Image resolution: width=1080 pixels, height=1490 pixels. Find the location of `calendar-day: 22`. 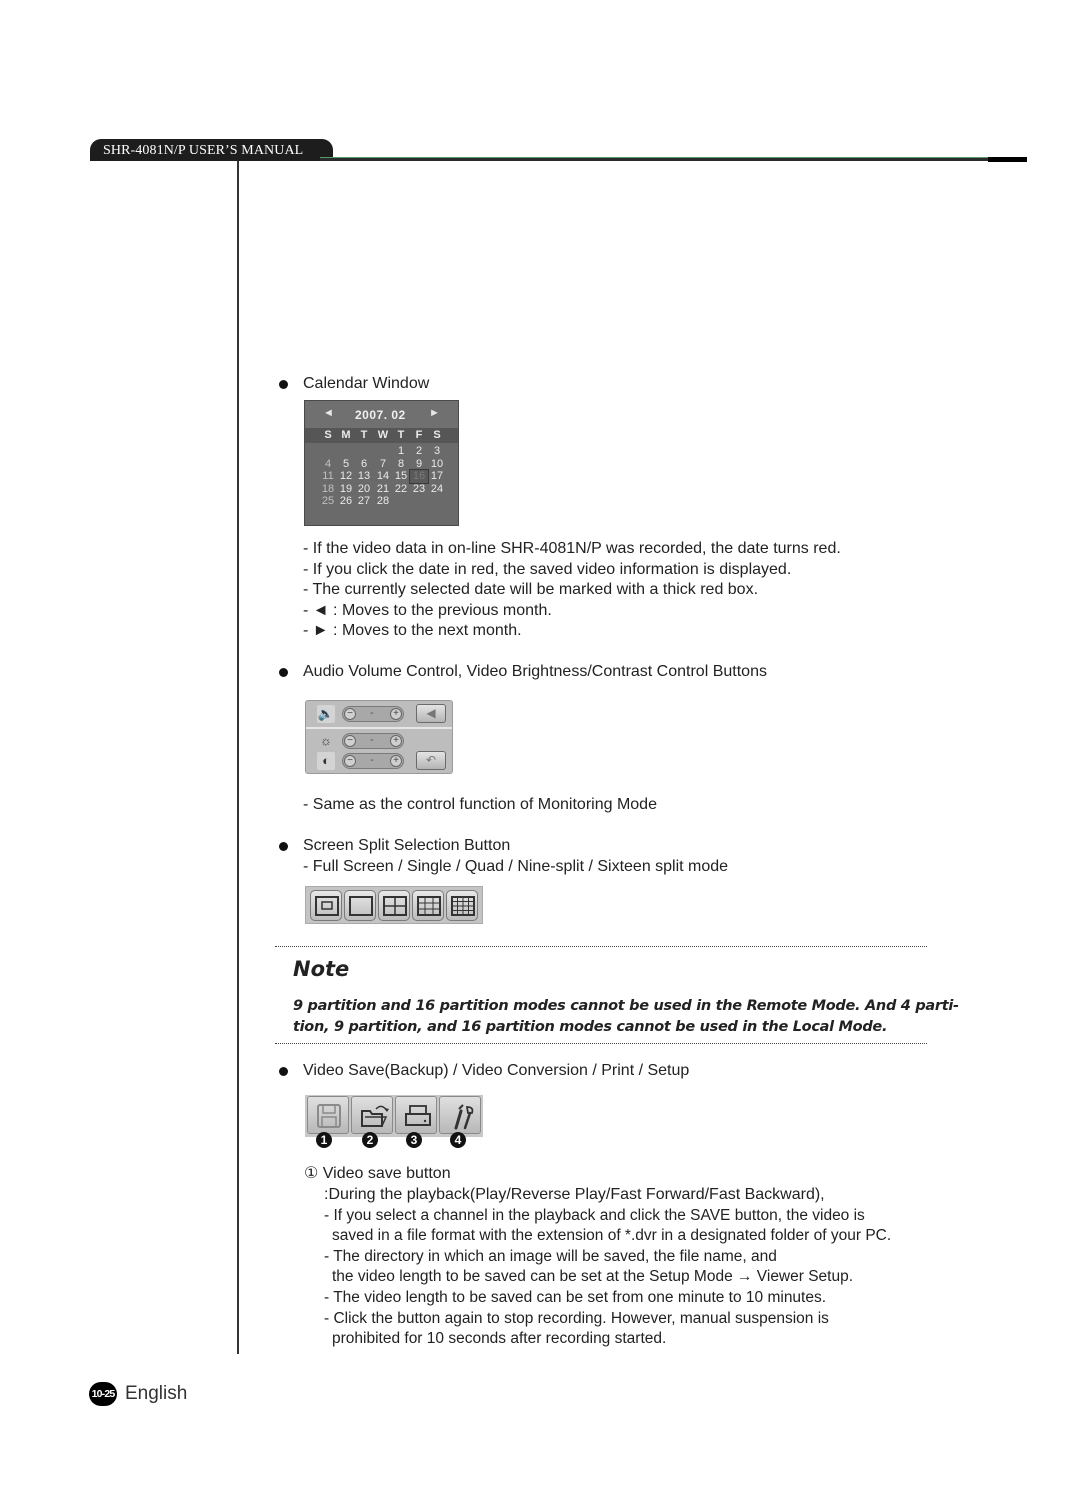

calendar-day: 22 is located at coordinates (401, 489).